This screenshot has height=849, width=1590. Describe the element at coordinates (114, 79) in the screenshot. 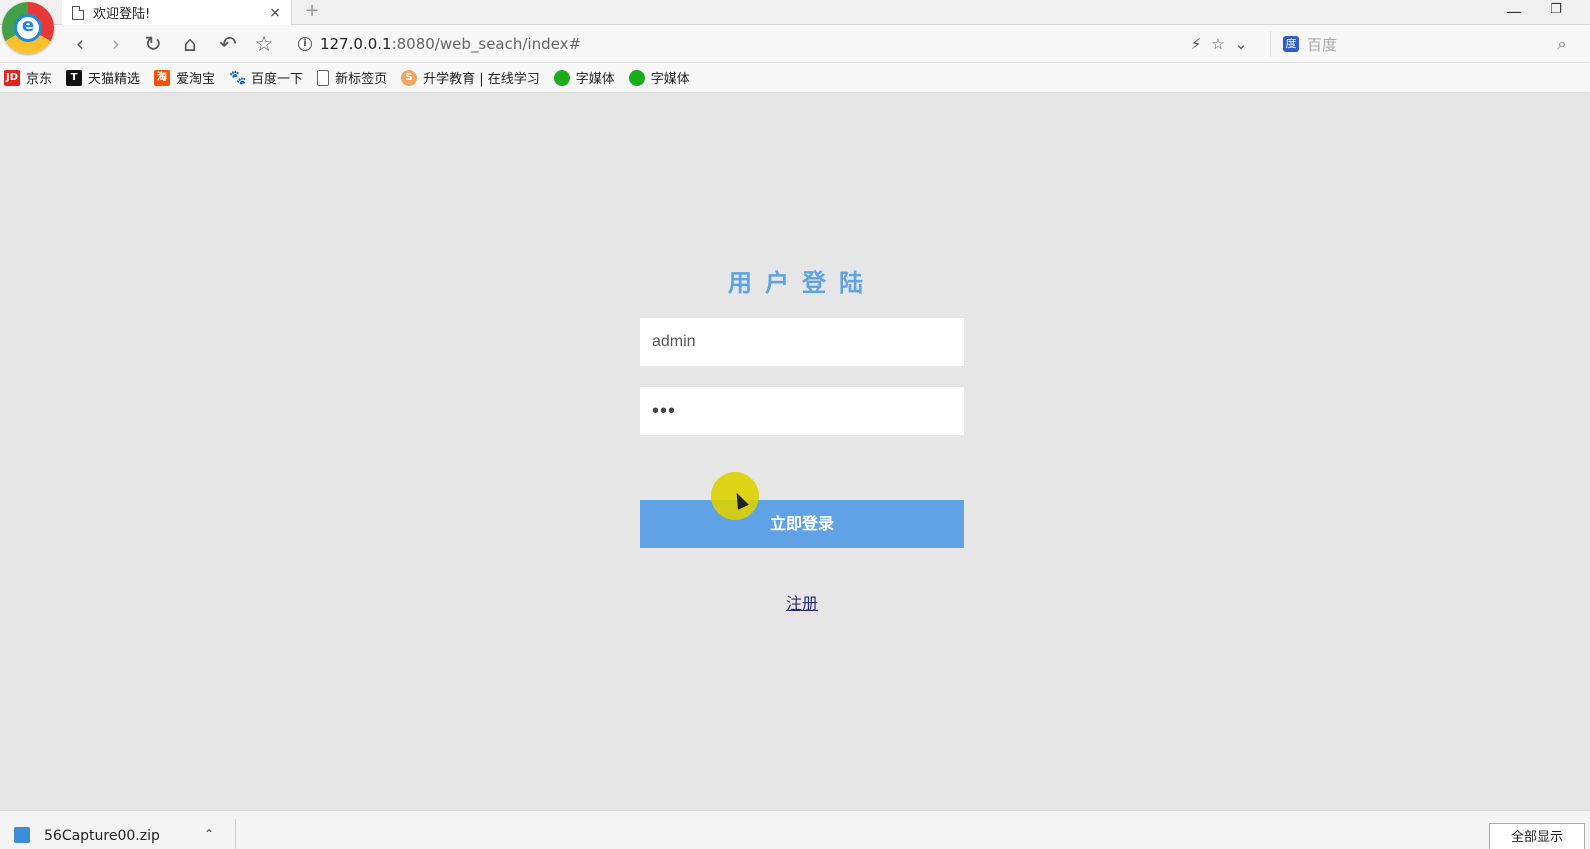

I see `bookmark-label: 天猫精选` at that location.